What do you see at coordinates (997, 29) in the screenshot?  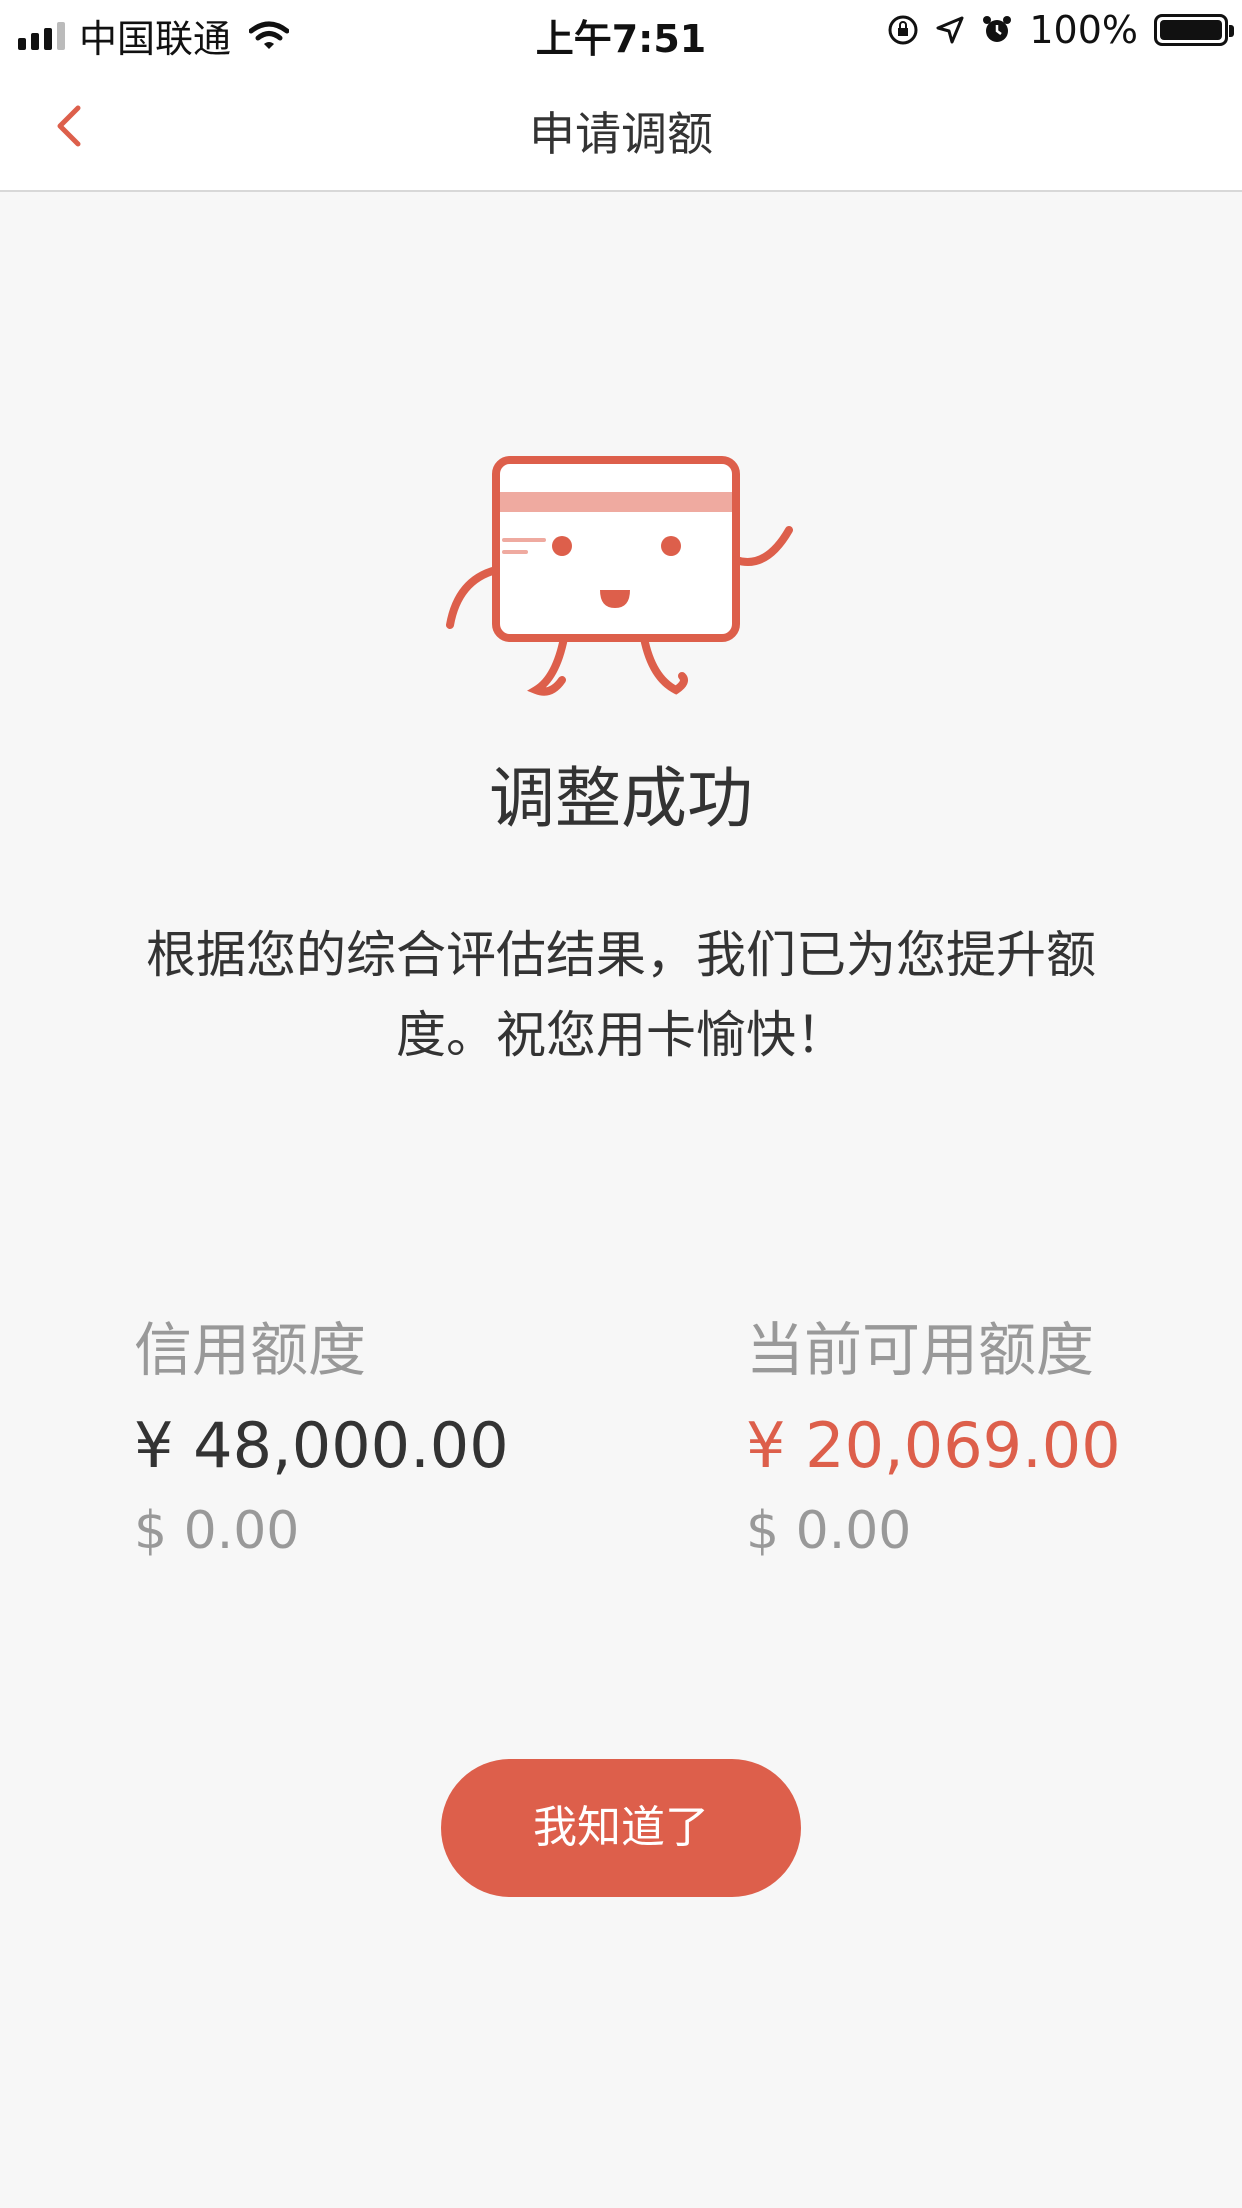 I see `alarm-icon` at bounding box center [997, 29].